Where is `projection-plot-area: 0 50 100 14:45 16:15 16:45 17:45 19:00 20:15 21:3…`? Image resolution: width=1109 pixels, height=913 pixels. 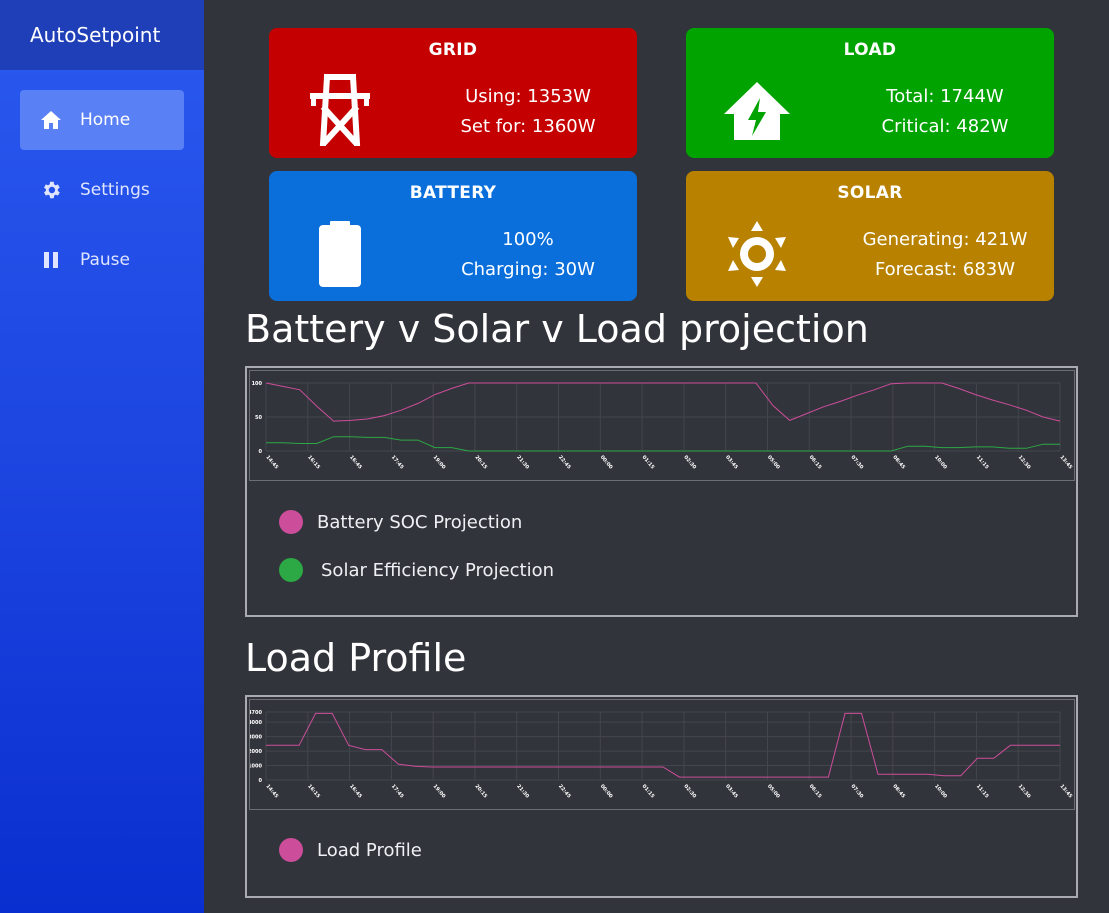
projection-plot-area: 0 50 100 14:45 16:15 16:45 17:45 19:00 20:15 21:3… is located at coordinates (662, 425).